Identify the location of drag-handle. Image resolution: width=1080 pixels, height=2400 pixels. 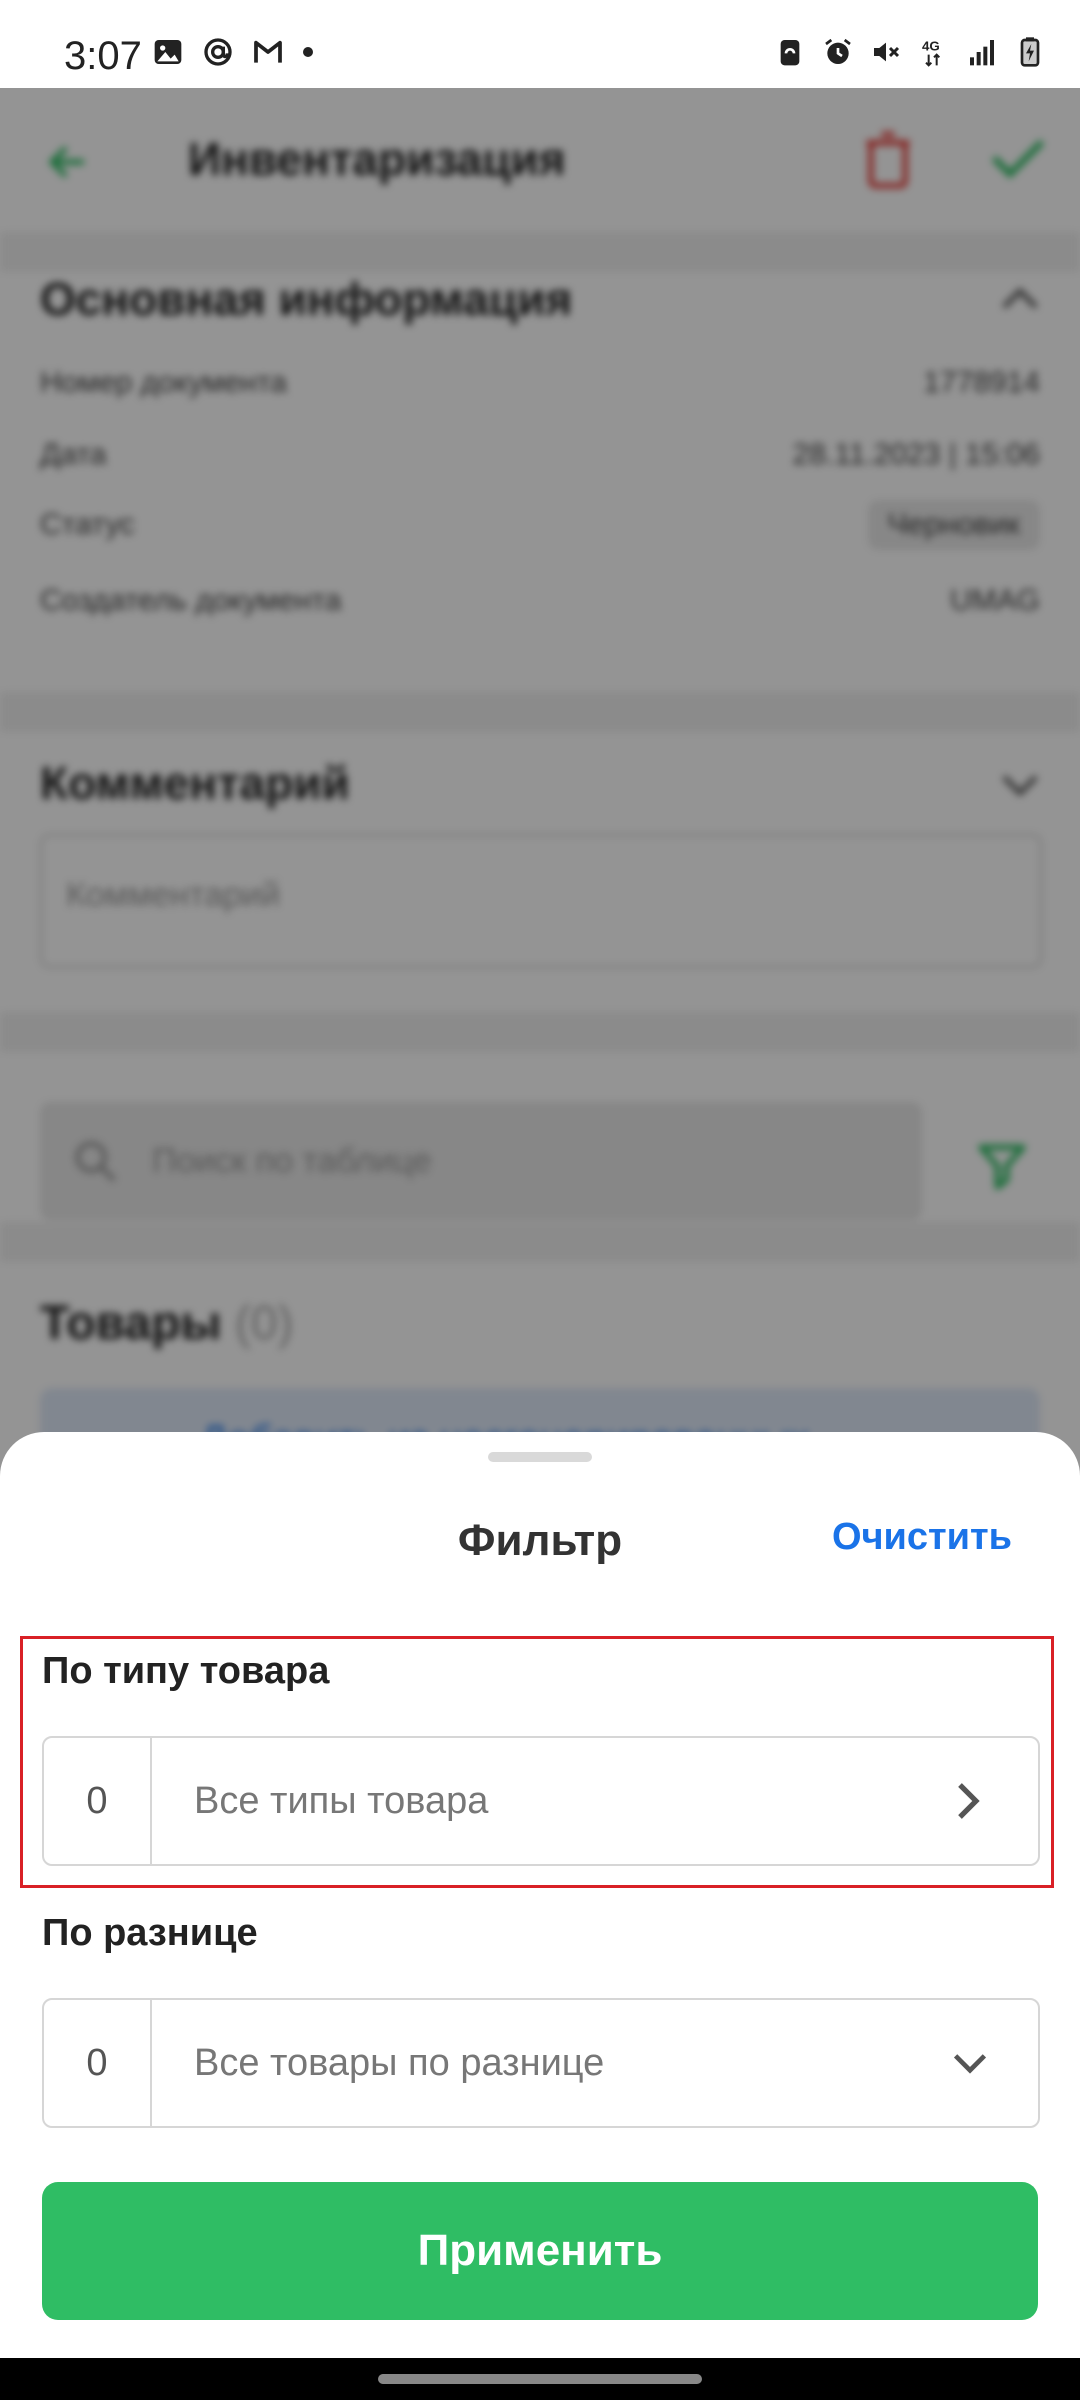
(540, 1457).